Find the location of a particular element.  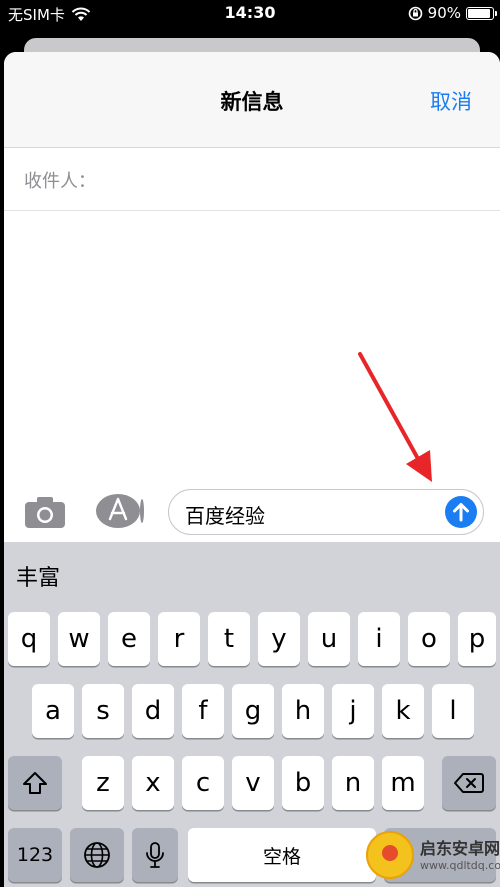

watermark-url: www.qdltdq.com is located at coordinates (460, 865).